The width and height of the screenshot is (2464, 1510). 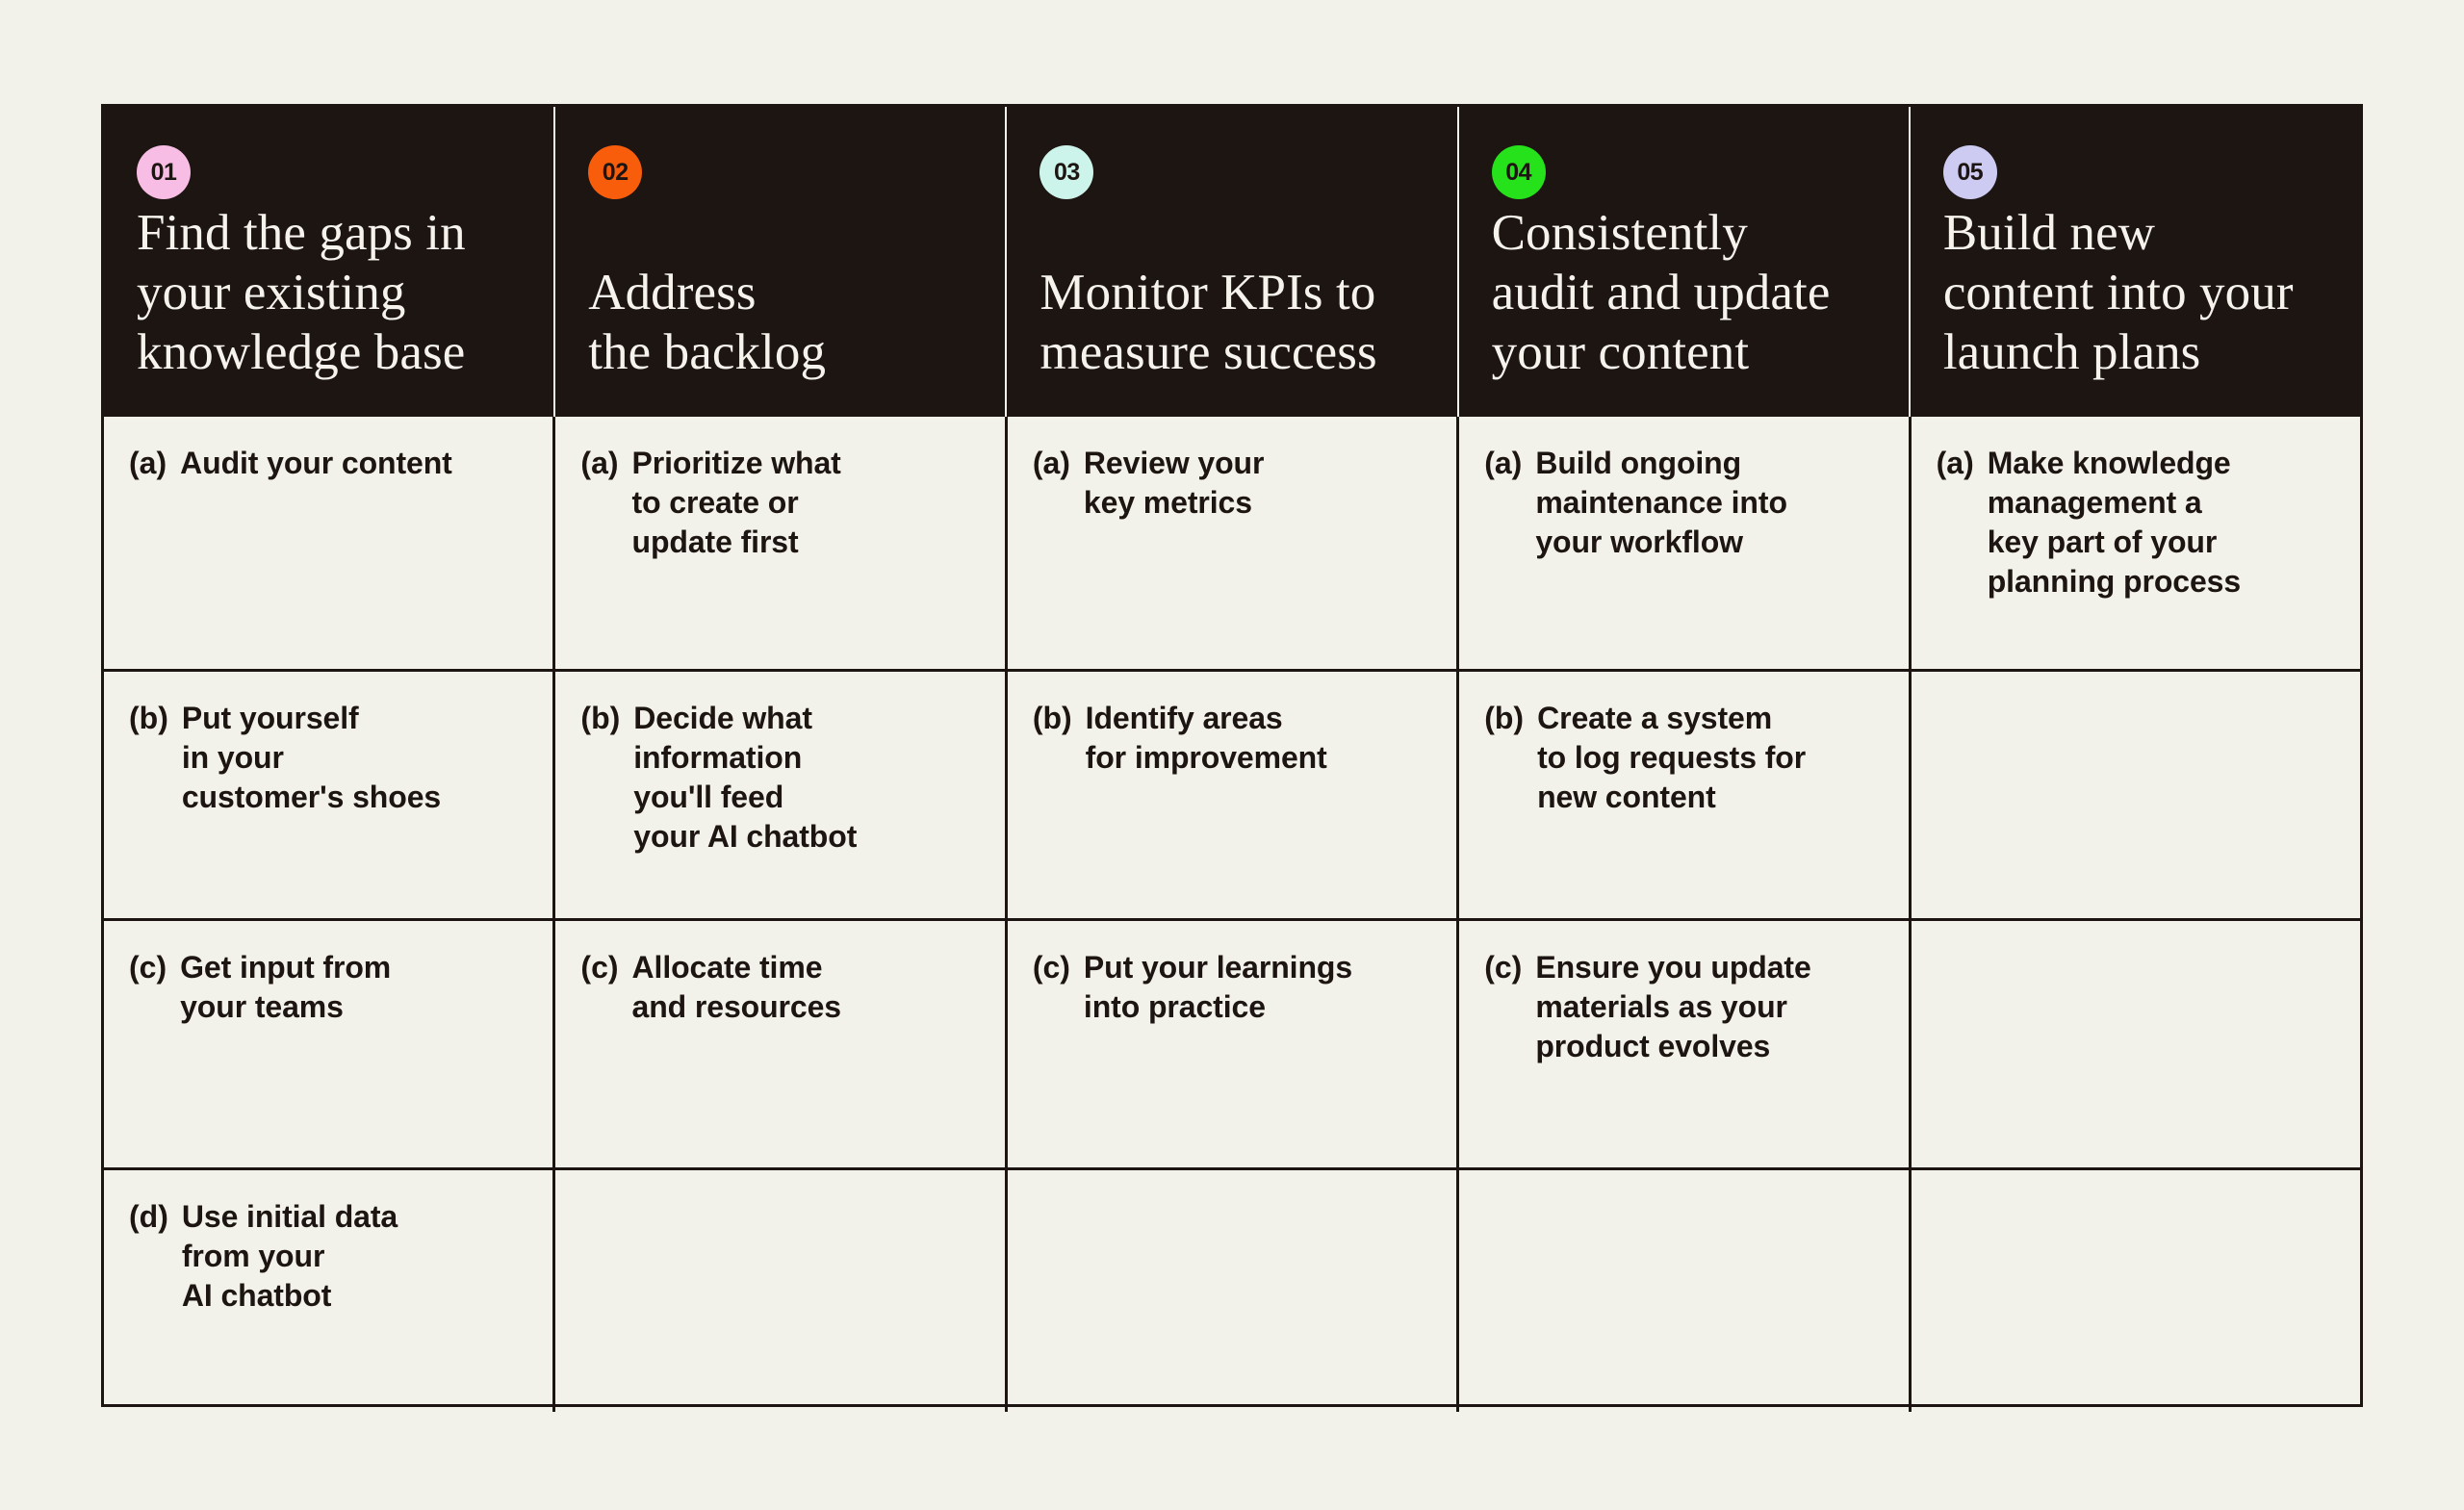 I want to click on cell-03-d, so click(x=1234, y=1291).